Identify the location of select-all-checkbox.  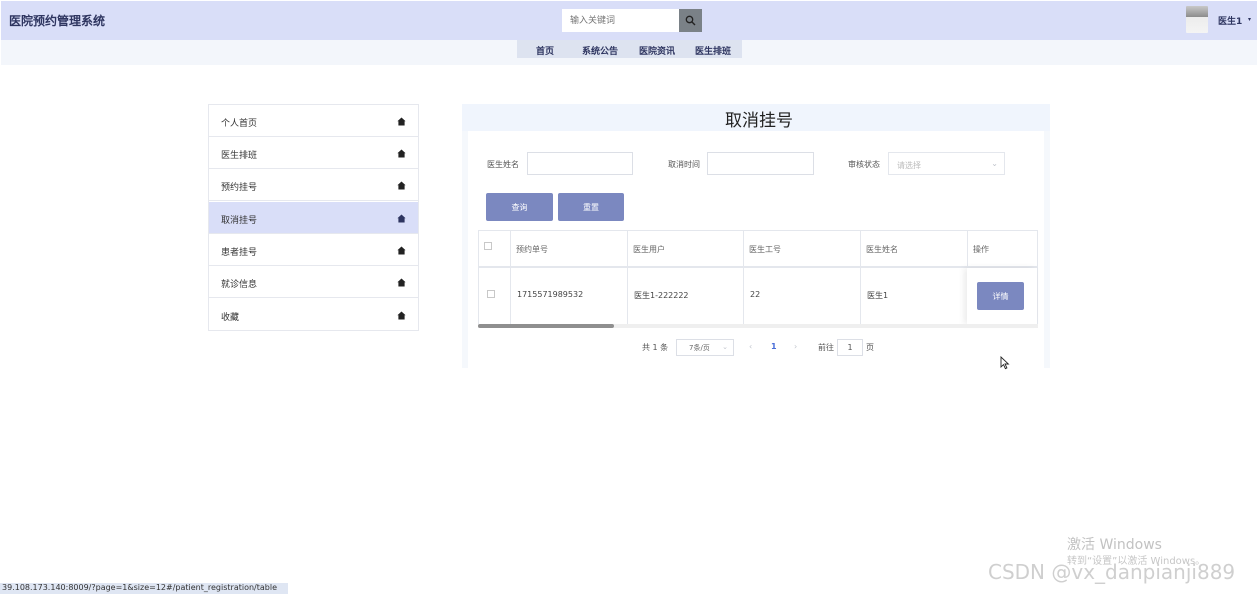
(488, 246).